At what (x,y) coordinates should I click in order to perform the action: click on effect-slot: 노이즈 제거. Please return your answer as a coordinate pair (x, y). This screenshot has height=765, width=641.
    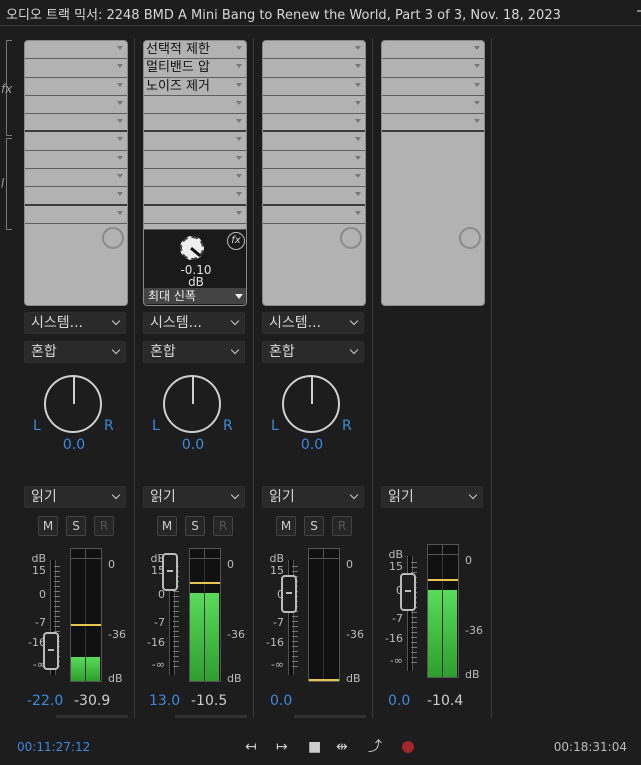
    Looking at the image, I should click on (195, 87).